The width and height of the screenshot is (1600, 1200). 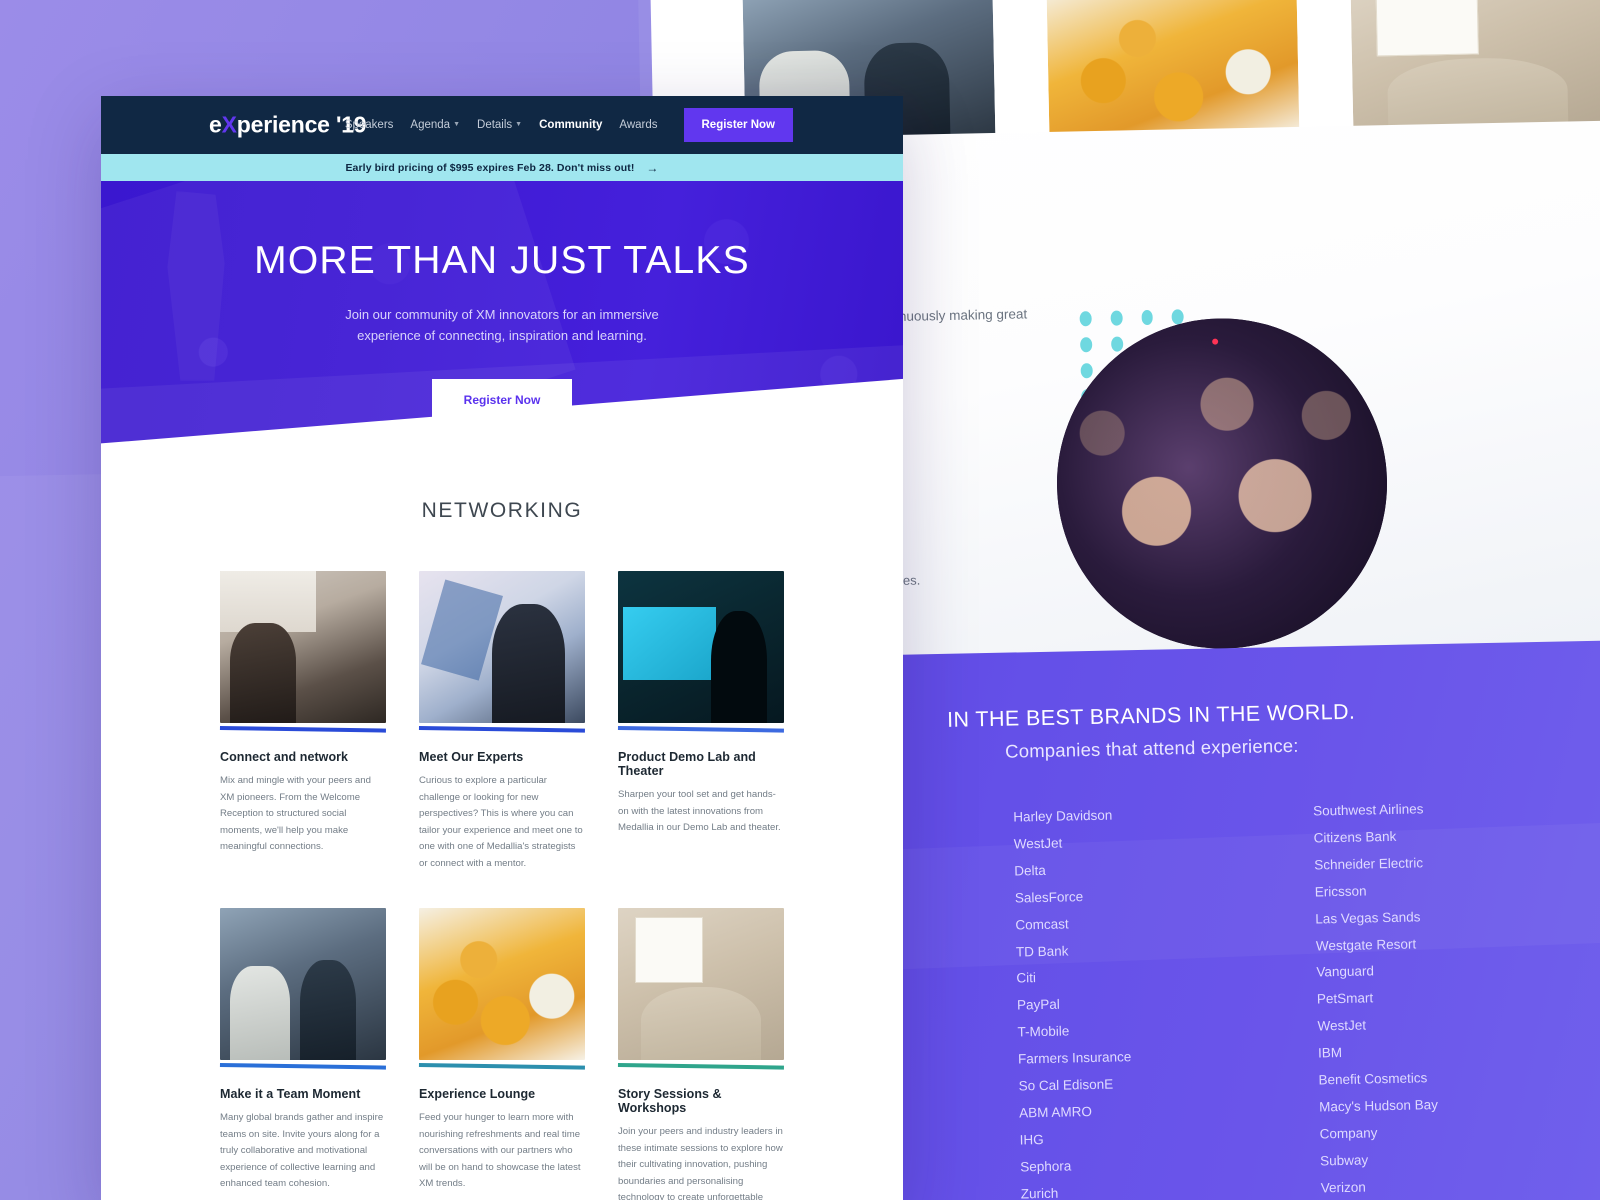 I want to click on brand-name: Citizens Bank, so click(x=1355, y=837).